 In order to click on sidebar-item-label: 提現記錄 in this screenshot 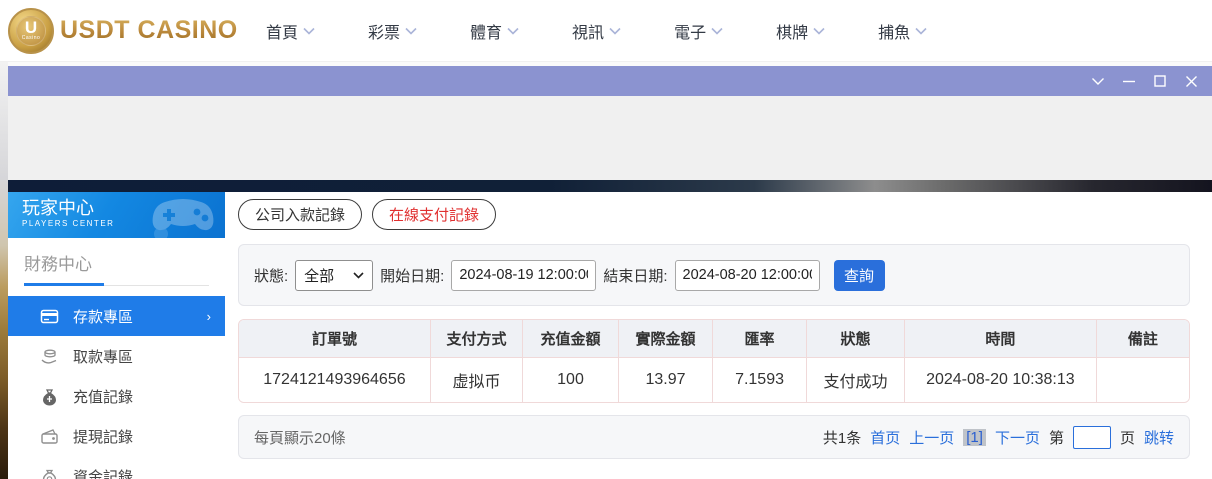, I will do `click(103, 437)`.